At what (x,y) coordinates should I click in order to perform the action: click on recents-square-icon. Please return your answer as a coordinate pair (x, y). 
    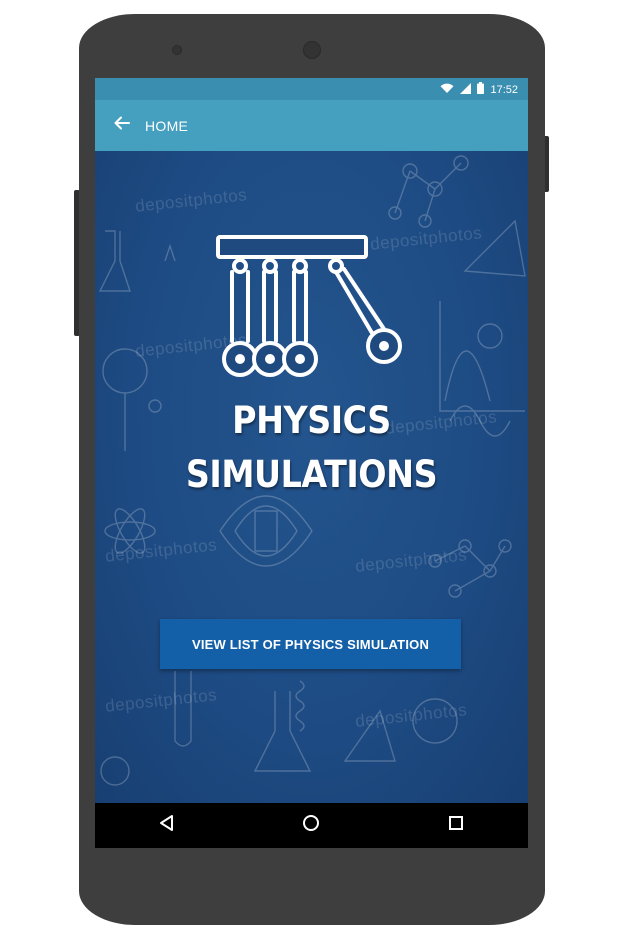
    Looking at the image, I should click on (456, 825).